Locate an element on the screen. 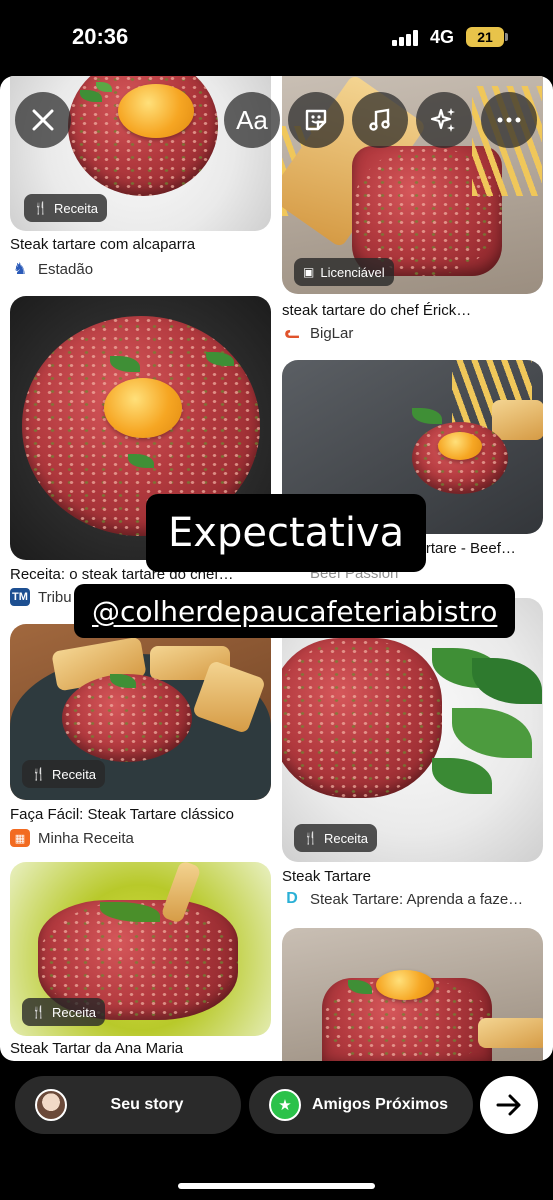 This screenshot has height=1200, width=553. close-friends-label: Amigos Próximos is located at coordinates (380, 1104).